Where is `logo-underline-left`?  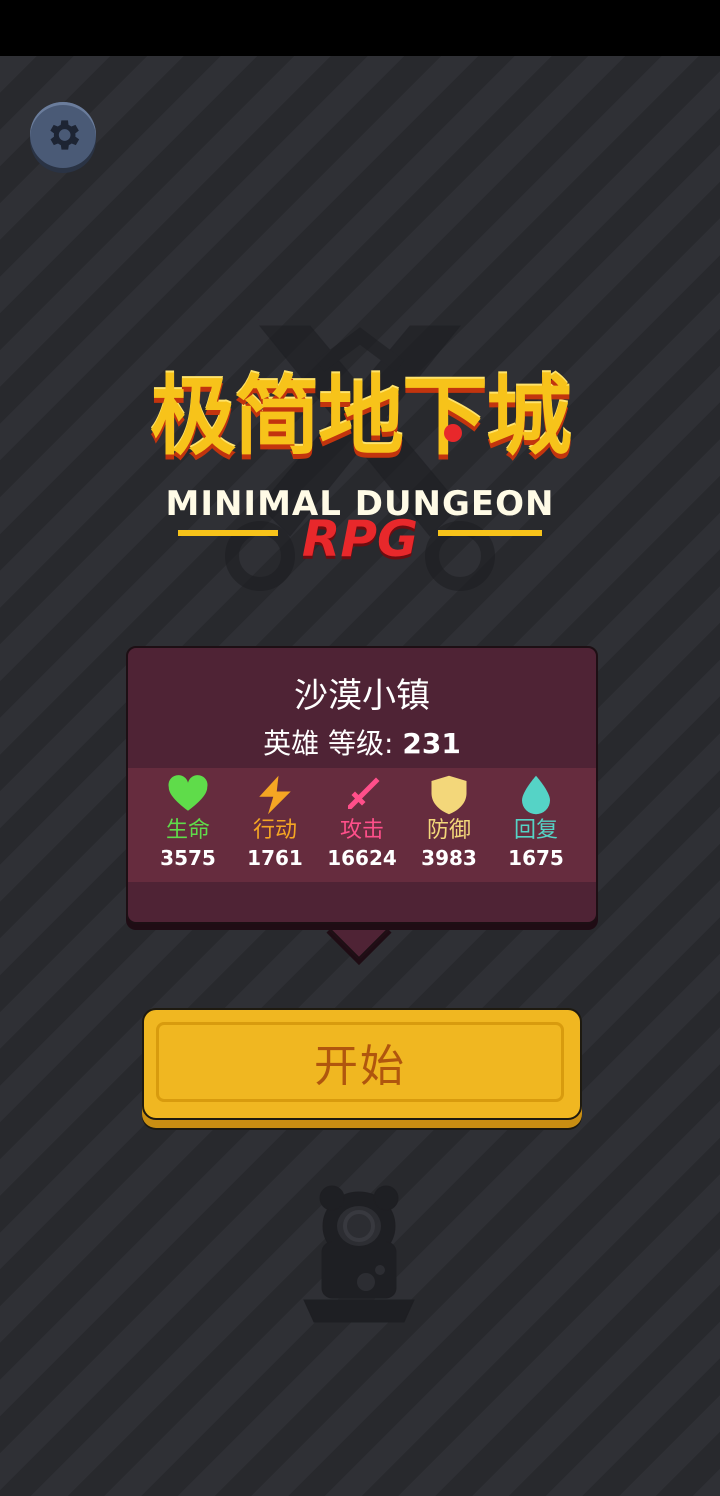 logo-underline-left is located at coordinates (228, 533).